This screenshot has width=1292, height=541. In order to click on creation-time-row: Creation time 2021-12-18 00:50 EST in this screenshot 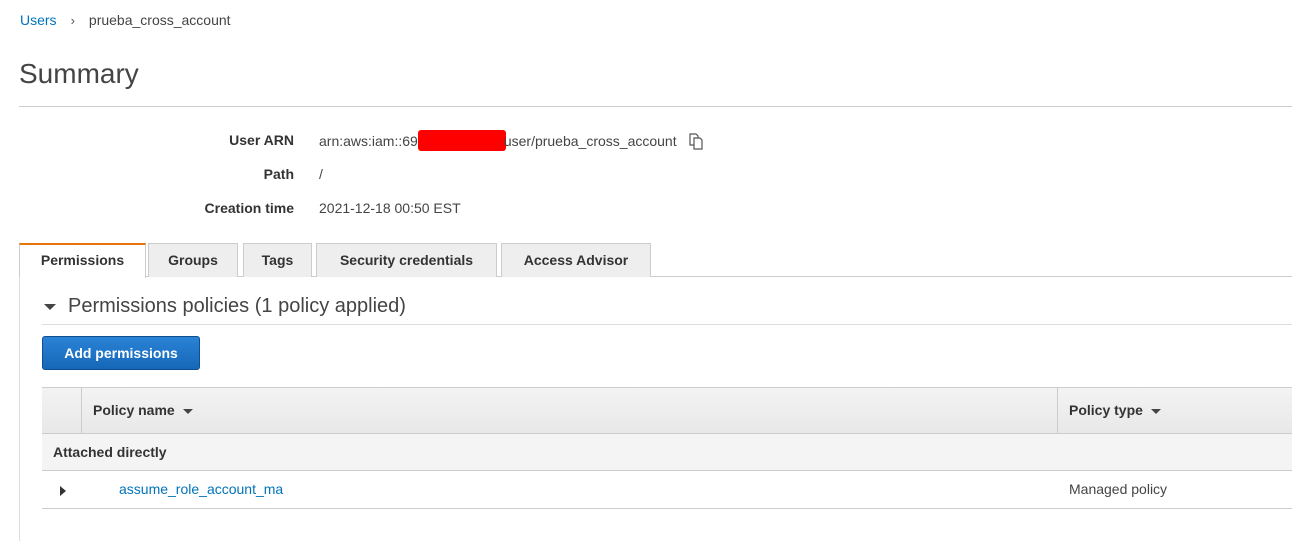, I will do `click(400, 209)`.